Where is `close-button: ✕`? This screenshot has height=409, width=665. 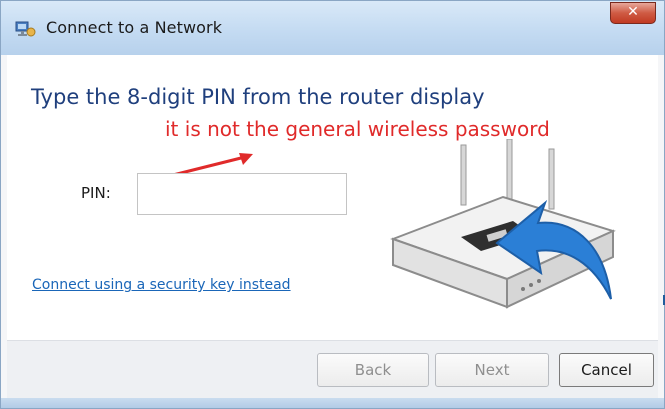 close-button: ✕ is located at coordinates (633, 13).